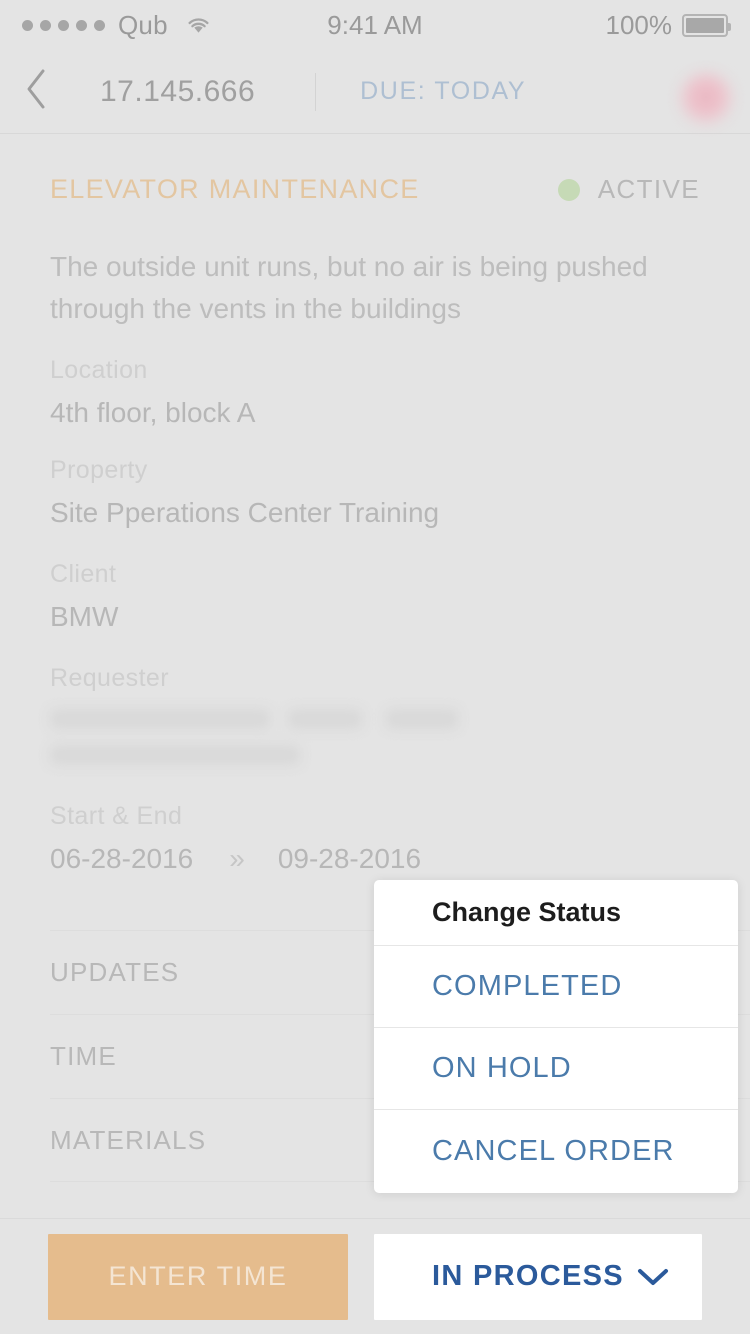 The image size is (750, 1334). I want to click on popup-option-on-hold: ON HOLD, so click(556, 1069).